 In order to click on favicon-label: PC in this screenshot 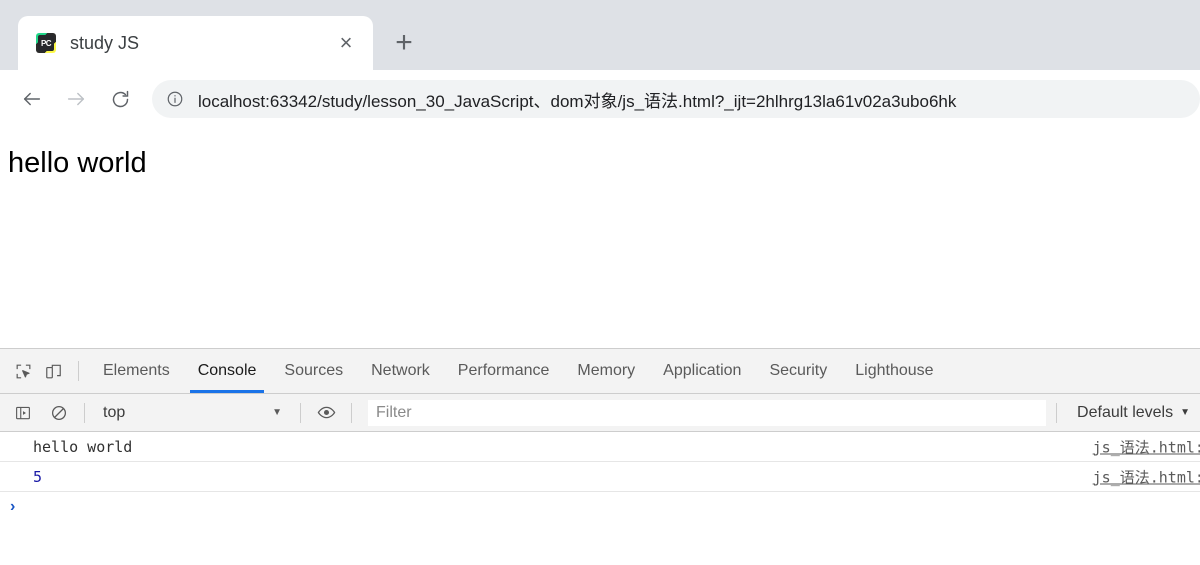, I will do `click(46, 43)`.